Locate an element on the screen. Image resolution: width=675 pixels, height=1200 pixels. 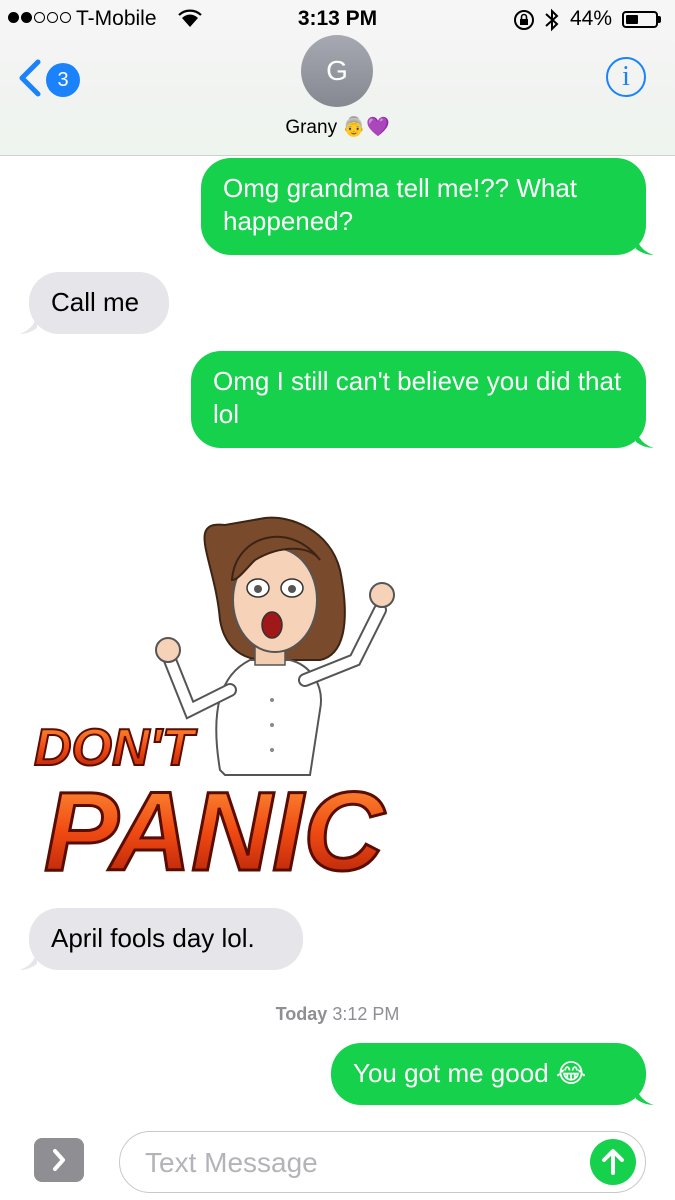
battery-icon is located at coordinates (640, 19).